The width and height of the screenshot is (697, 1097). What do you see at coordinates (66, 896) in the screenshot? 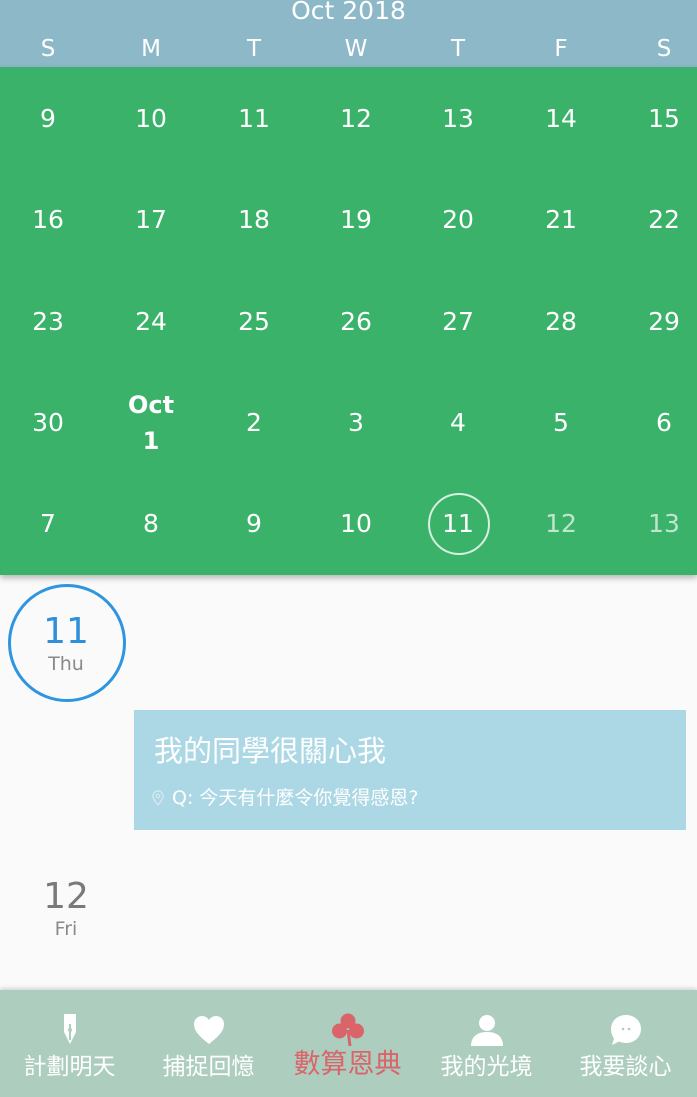
I see `date-number: 12` at bounding box center [66, 896].